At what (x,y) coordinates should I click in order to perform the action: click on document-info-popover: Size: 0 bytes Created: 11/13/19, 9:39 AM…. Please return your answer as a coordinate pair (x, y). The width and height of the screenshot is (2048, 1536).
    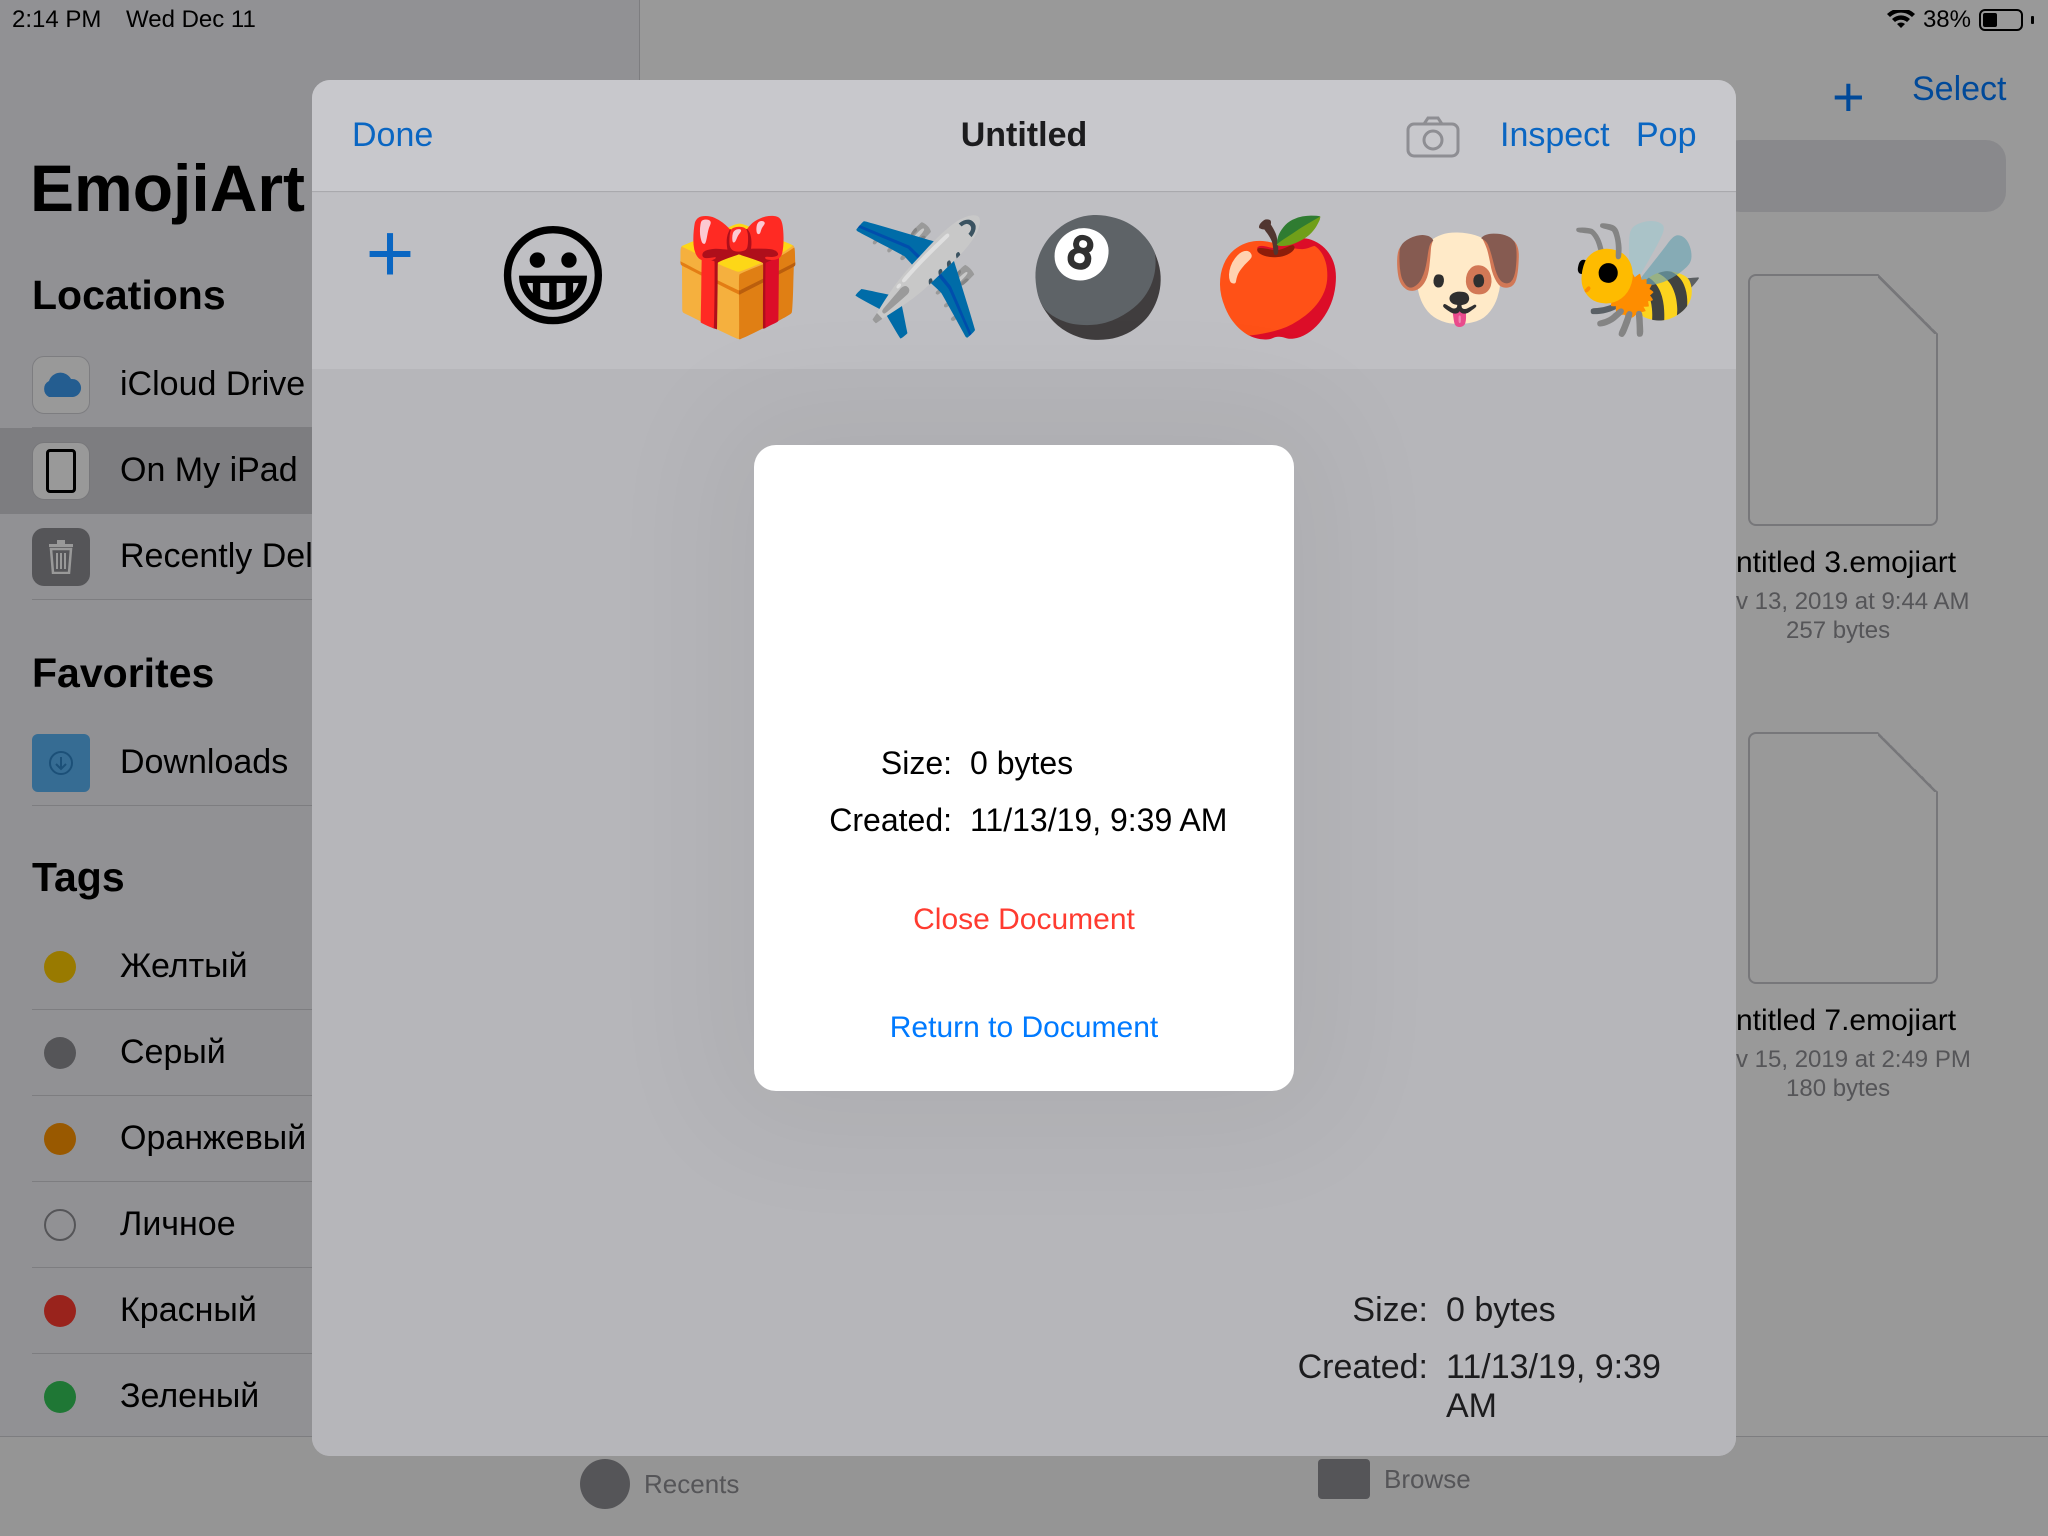
    Looking at the image, I should click on (1024, 768).